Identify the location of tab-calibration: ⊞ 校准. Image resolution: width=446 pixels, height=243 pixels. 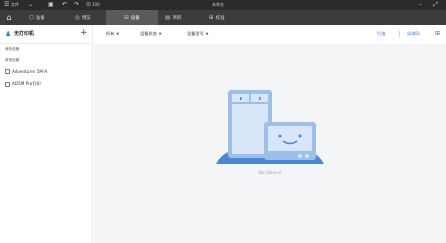
(217, 17).